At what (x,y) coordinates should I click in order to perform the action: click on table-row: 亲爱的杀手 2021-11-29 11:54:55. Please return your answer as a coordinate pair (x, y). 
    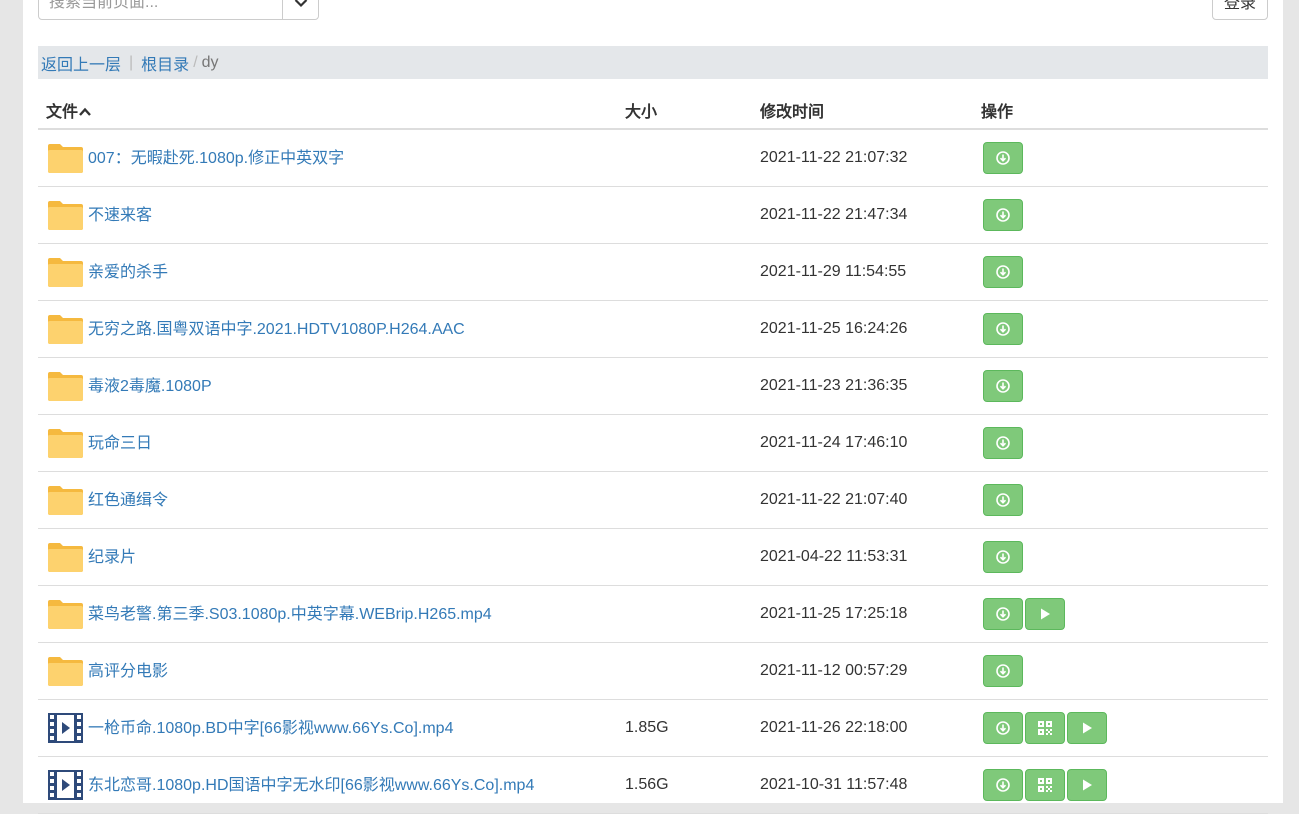
    Looking at the image, I should click on (653, 272).